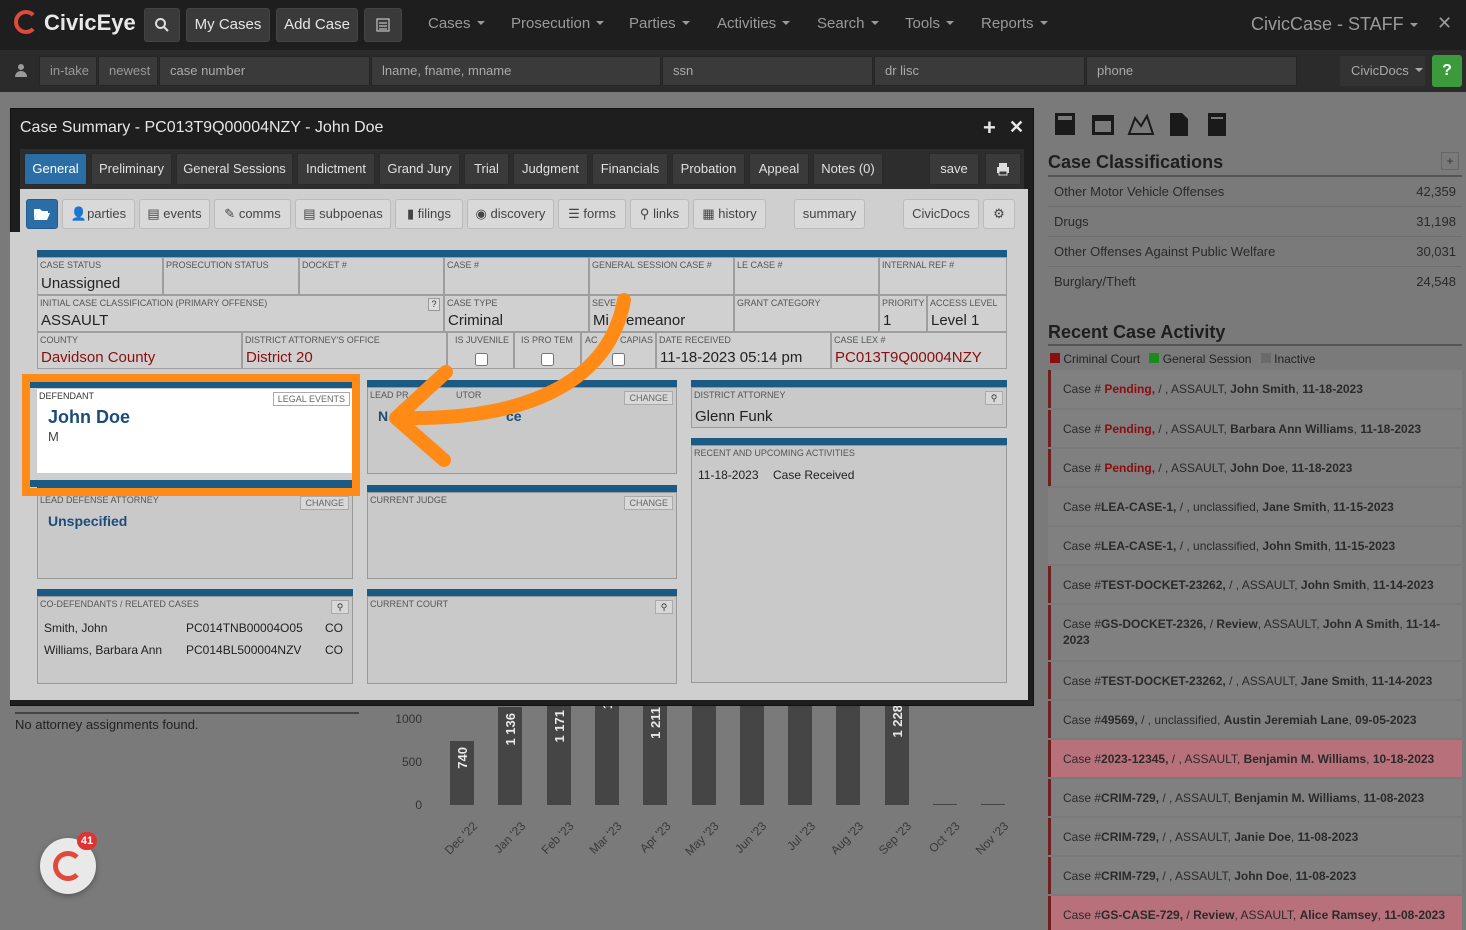  Describe the element at coordinates (510, 380) in the screenshot. I see `annotation-arrow-icon` at that location.